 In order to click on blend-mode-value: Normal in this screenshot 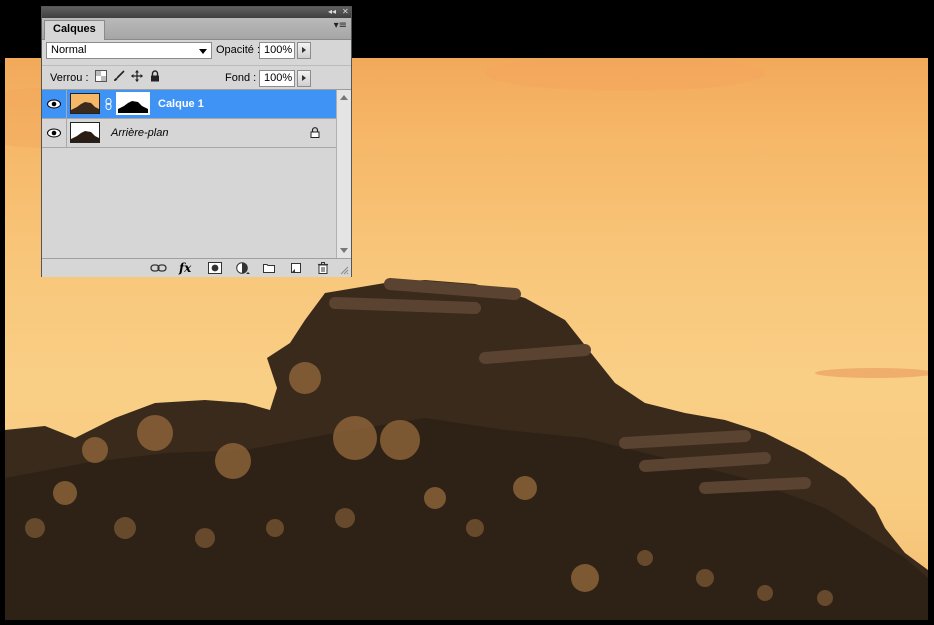, I will do `click(69, 50)`.